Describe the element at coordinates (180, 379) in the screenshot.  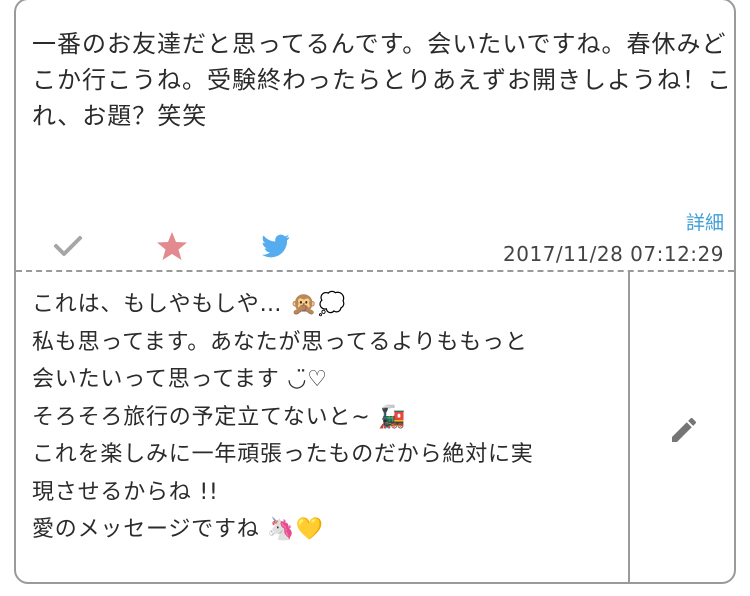
I see `answer-line: 会いたいって思ってます ◡̈♡` at that location.